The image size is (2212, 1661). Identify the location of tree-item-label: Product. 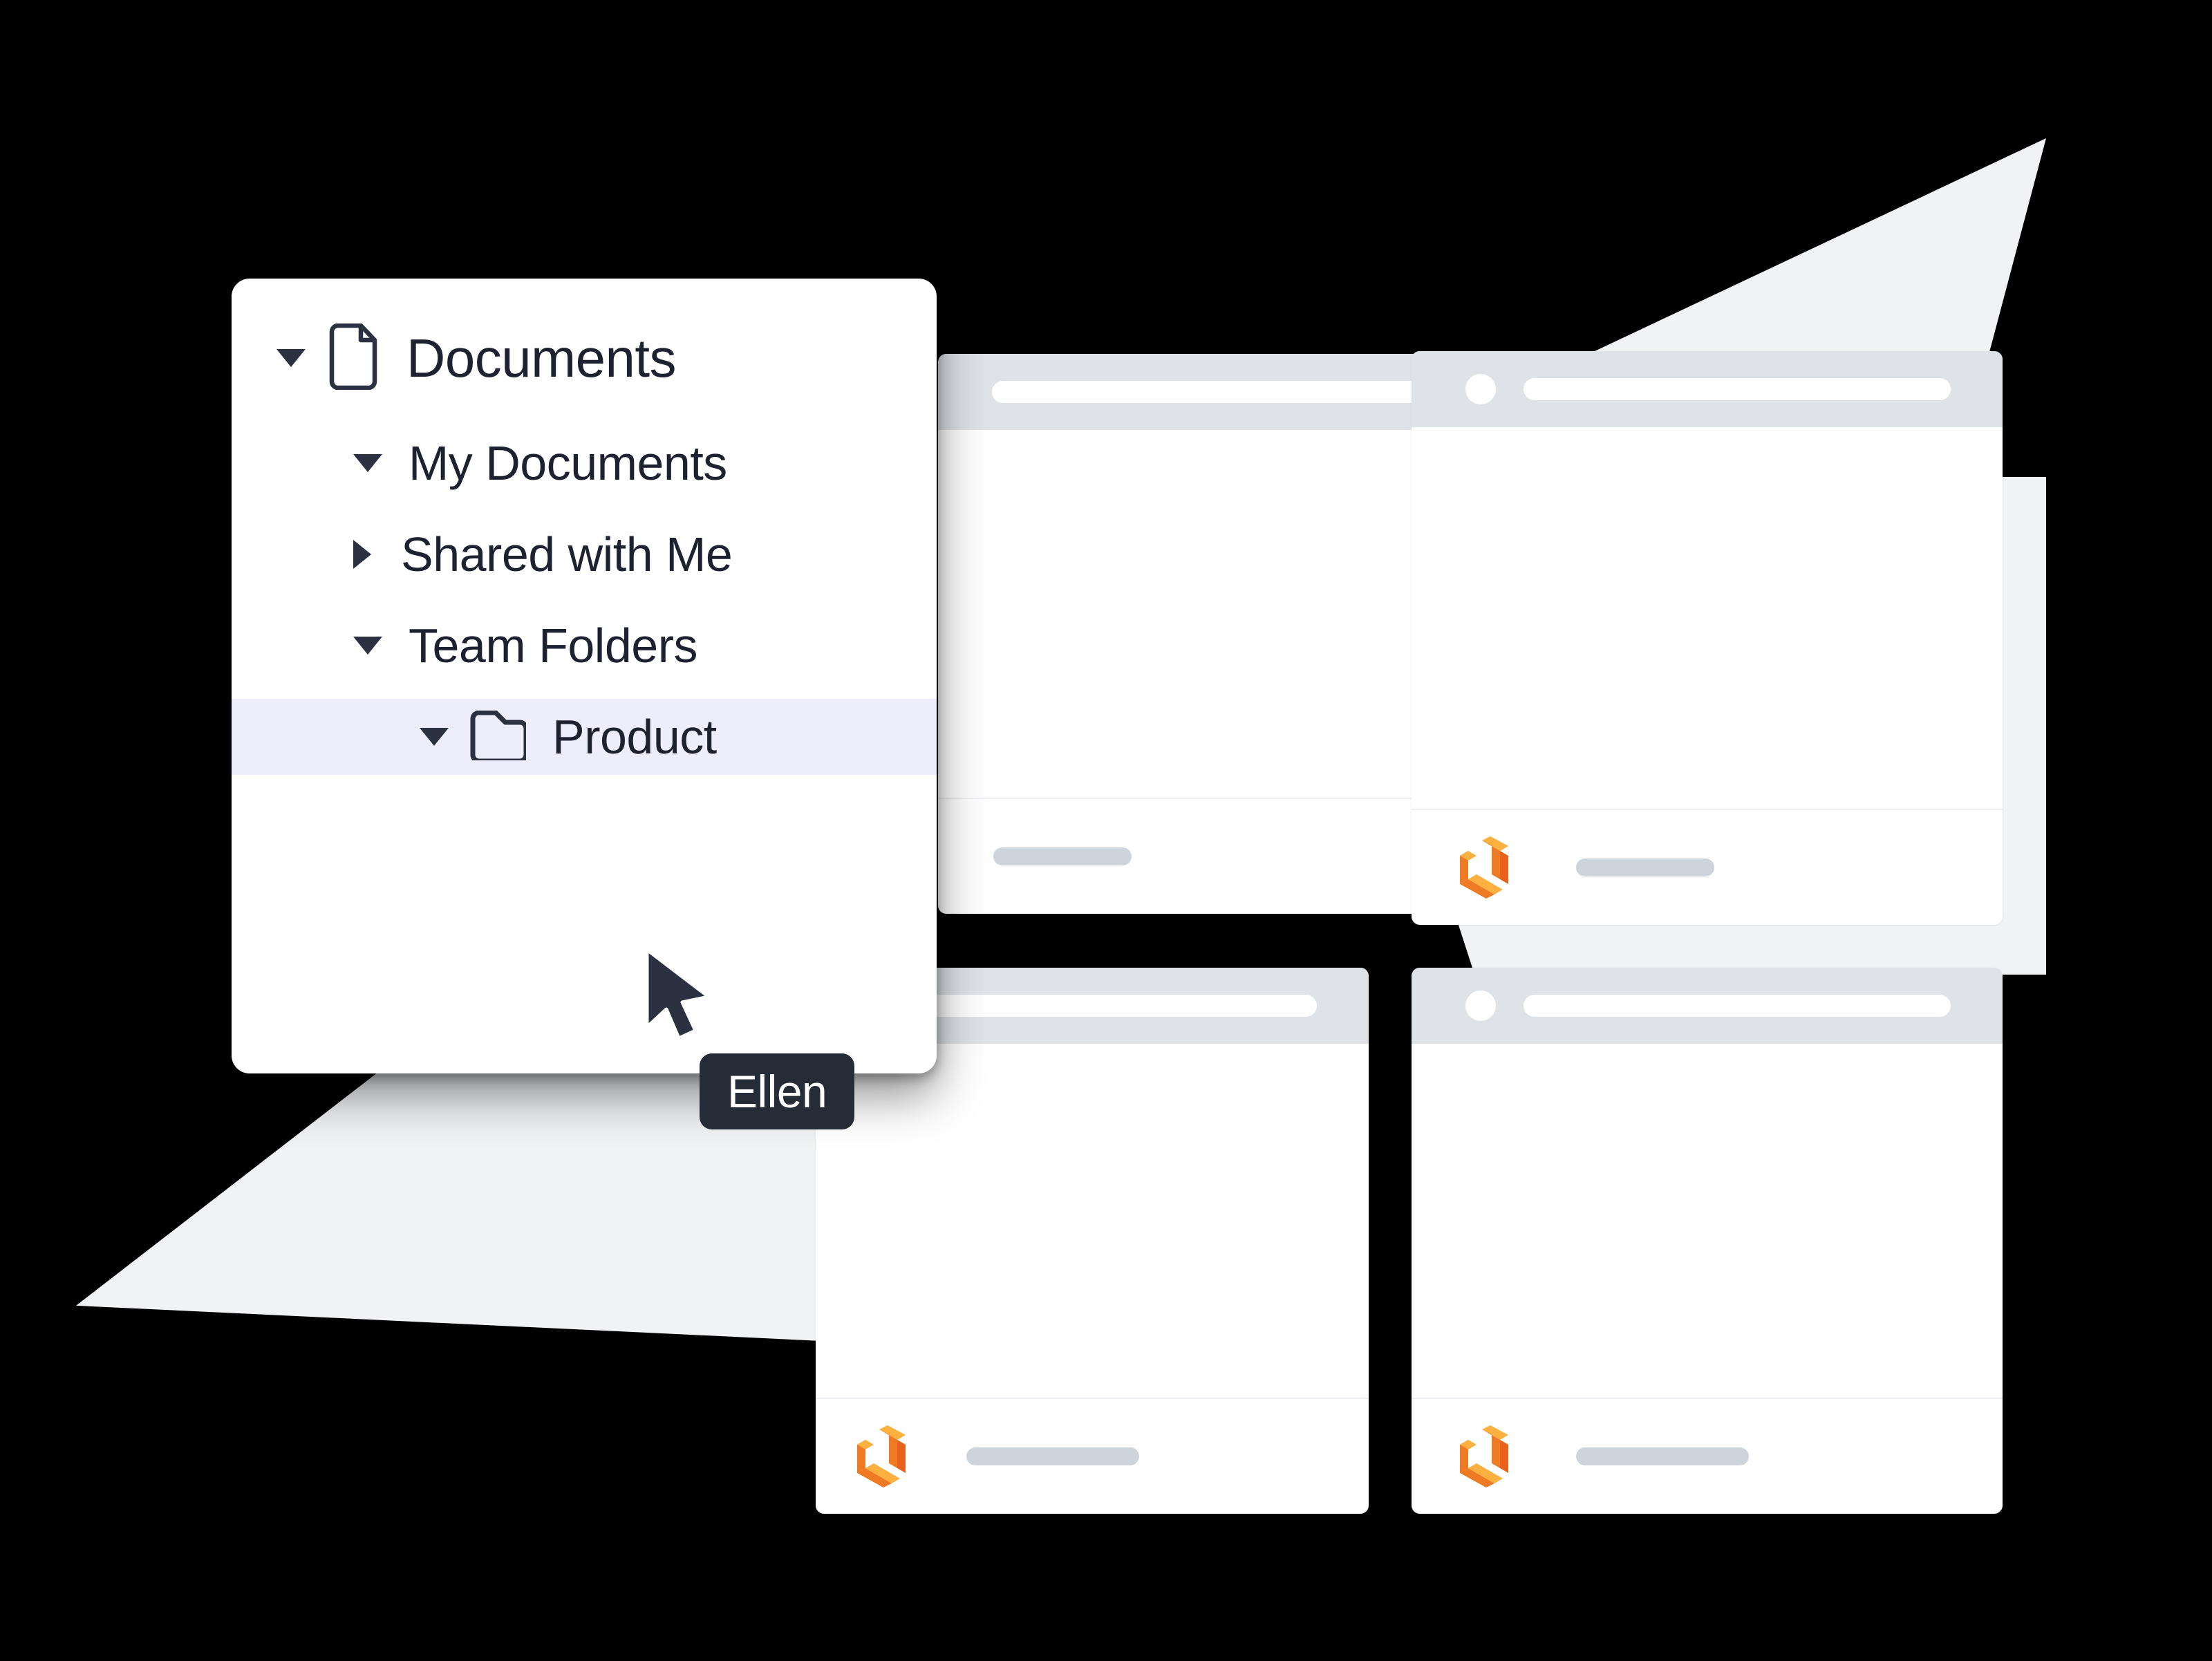
(634, 737).